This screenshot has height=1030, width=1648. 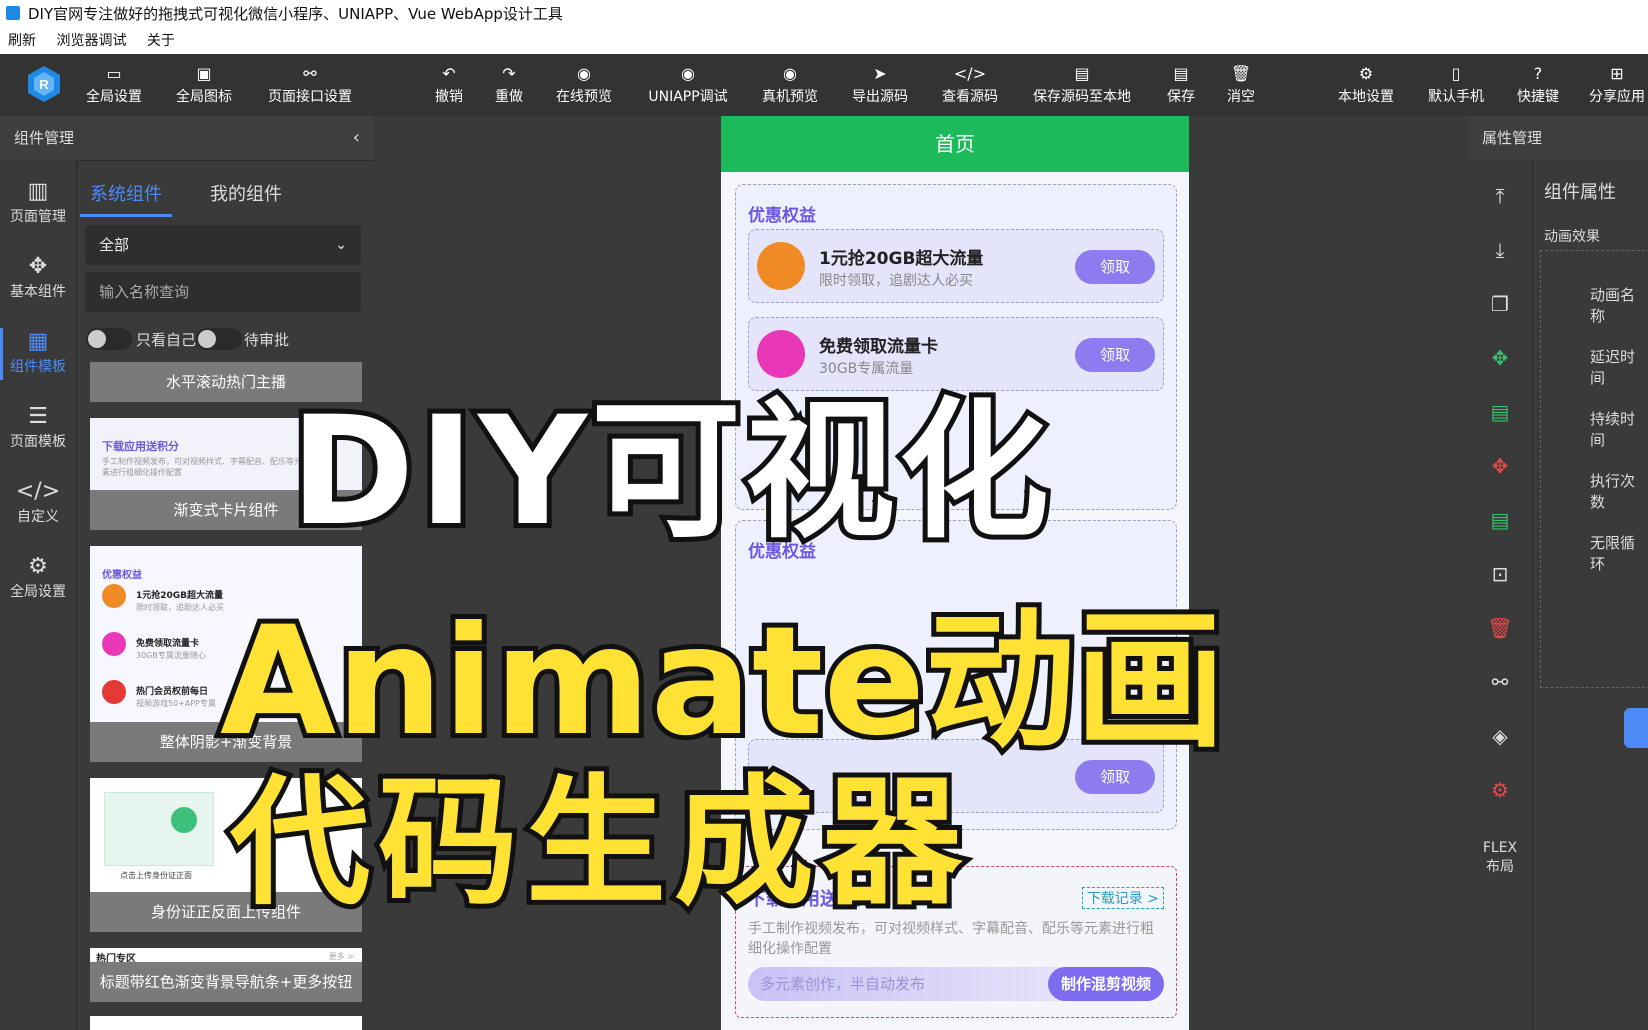 I want to click on svg-text: R, so click(x=44, y=84).